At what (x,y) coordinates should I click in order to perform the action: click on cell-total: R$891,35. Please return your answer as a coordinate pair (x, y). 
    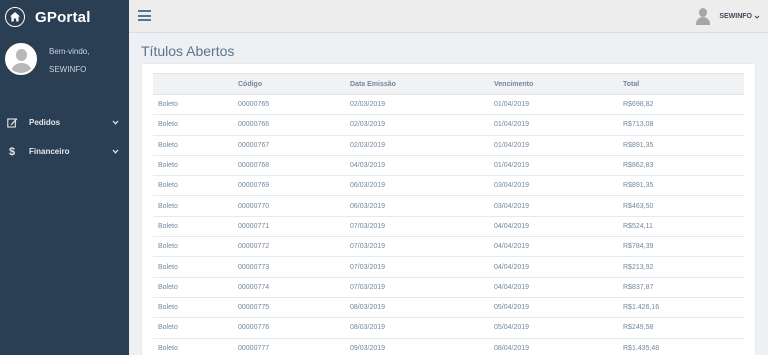
    Looking at the image, I should click on (681, 145).